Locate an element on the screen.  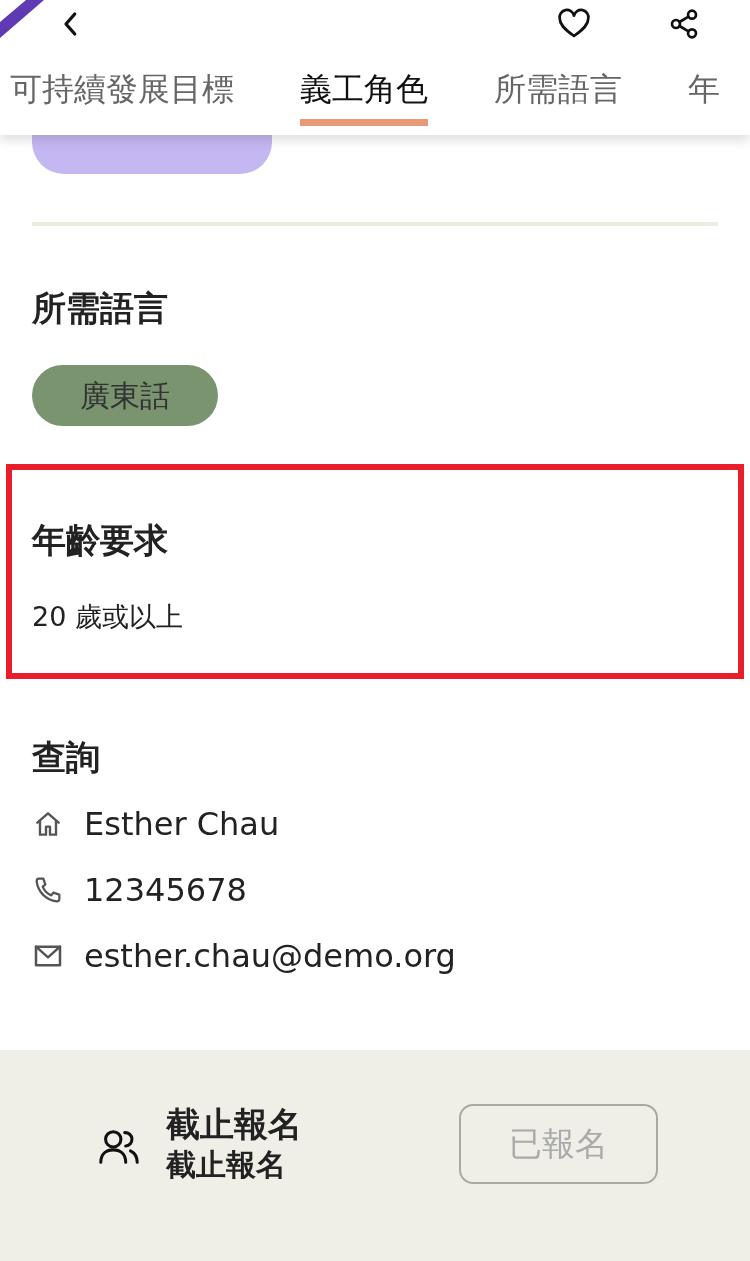
language-chip: 廣東話 is located at coordinates (125, 395).